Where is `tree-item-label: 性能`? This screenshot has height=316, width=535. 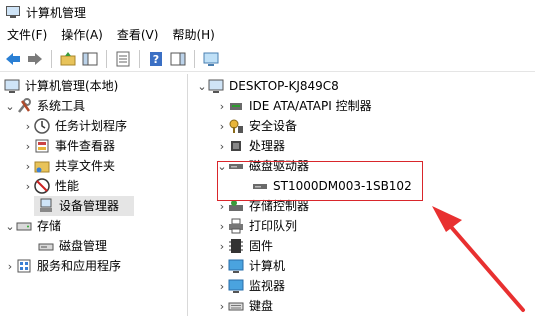
tree-item-label: 性能 is located at coordinates (67, 186).